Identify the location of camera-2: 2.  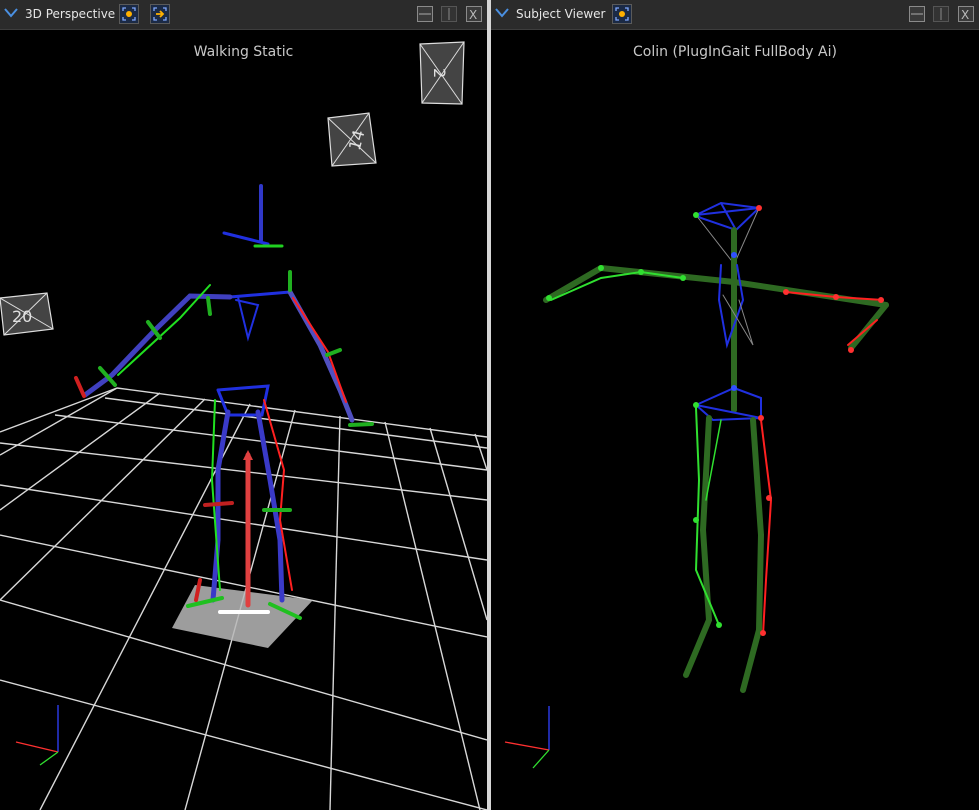
(442, 73).